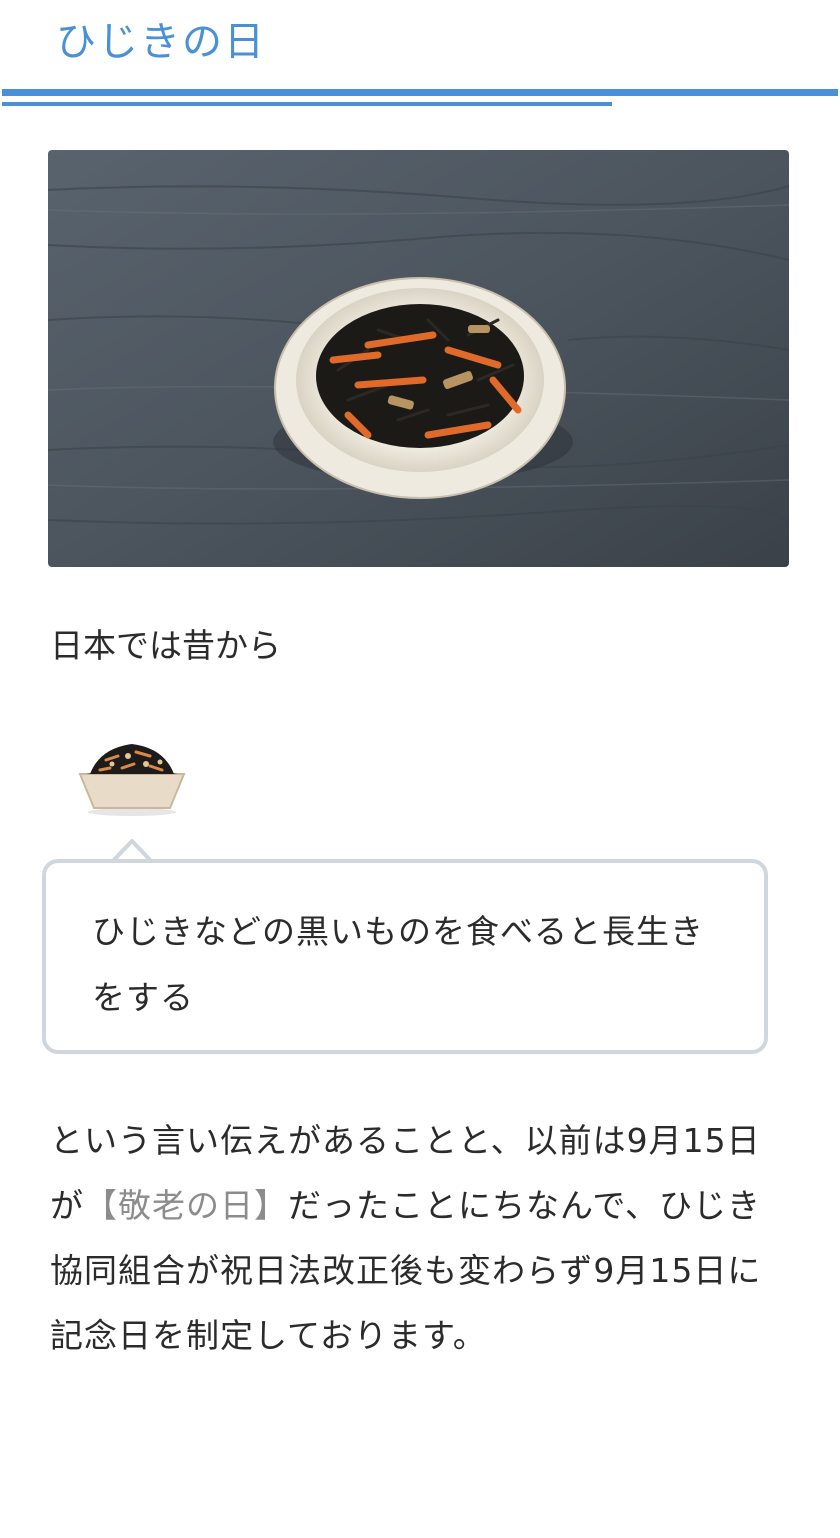 This screenshot has height=1538, width=840. I want to click on hijiki-bowl-icon, so click(132, 775).